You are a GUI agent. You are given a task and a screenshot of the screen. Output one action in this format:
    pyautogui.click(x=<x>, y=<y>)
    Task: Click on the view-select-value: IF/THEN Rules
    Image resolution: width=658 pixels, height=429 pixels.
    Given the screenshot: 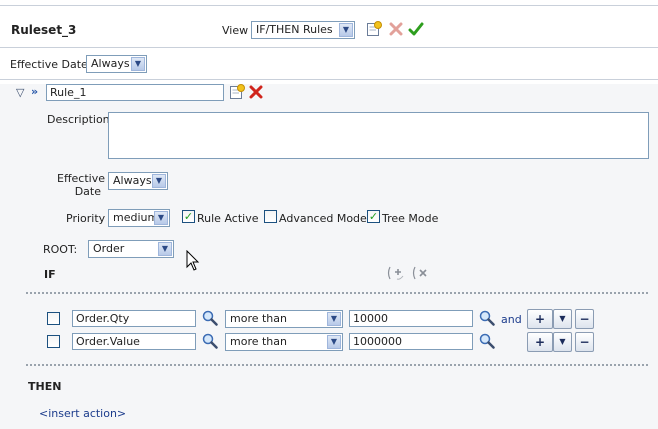 What is the action you would take?
    pyautogui.click(x=294, y=29)
    